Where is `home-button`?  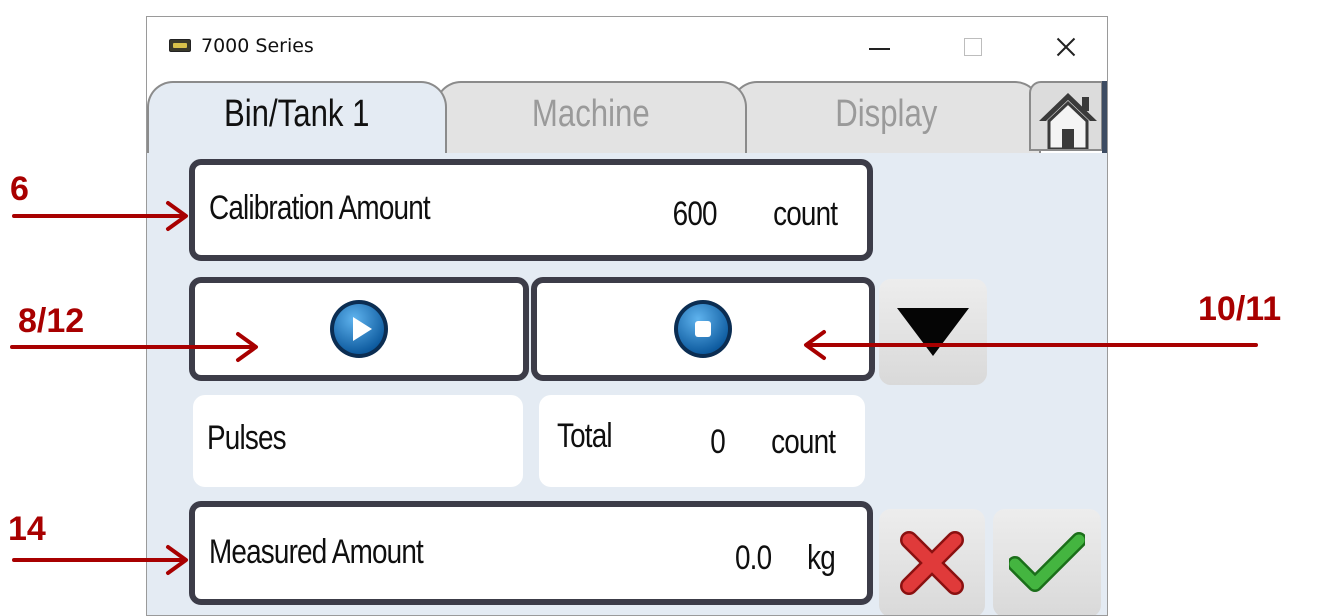 home-button is located at coordinates (1066, 116).